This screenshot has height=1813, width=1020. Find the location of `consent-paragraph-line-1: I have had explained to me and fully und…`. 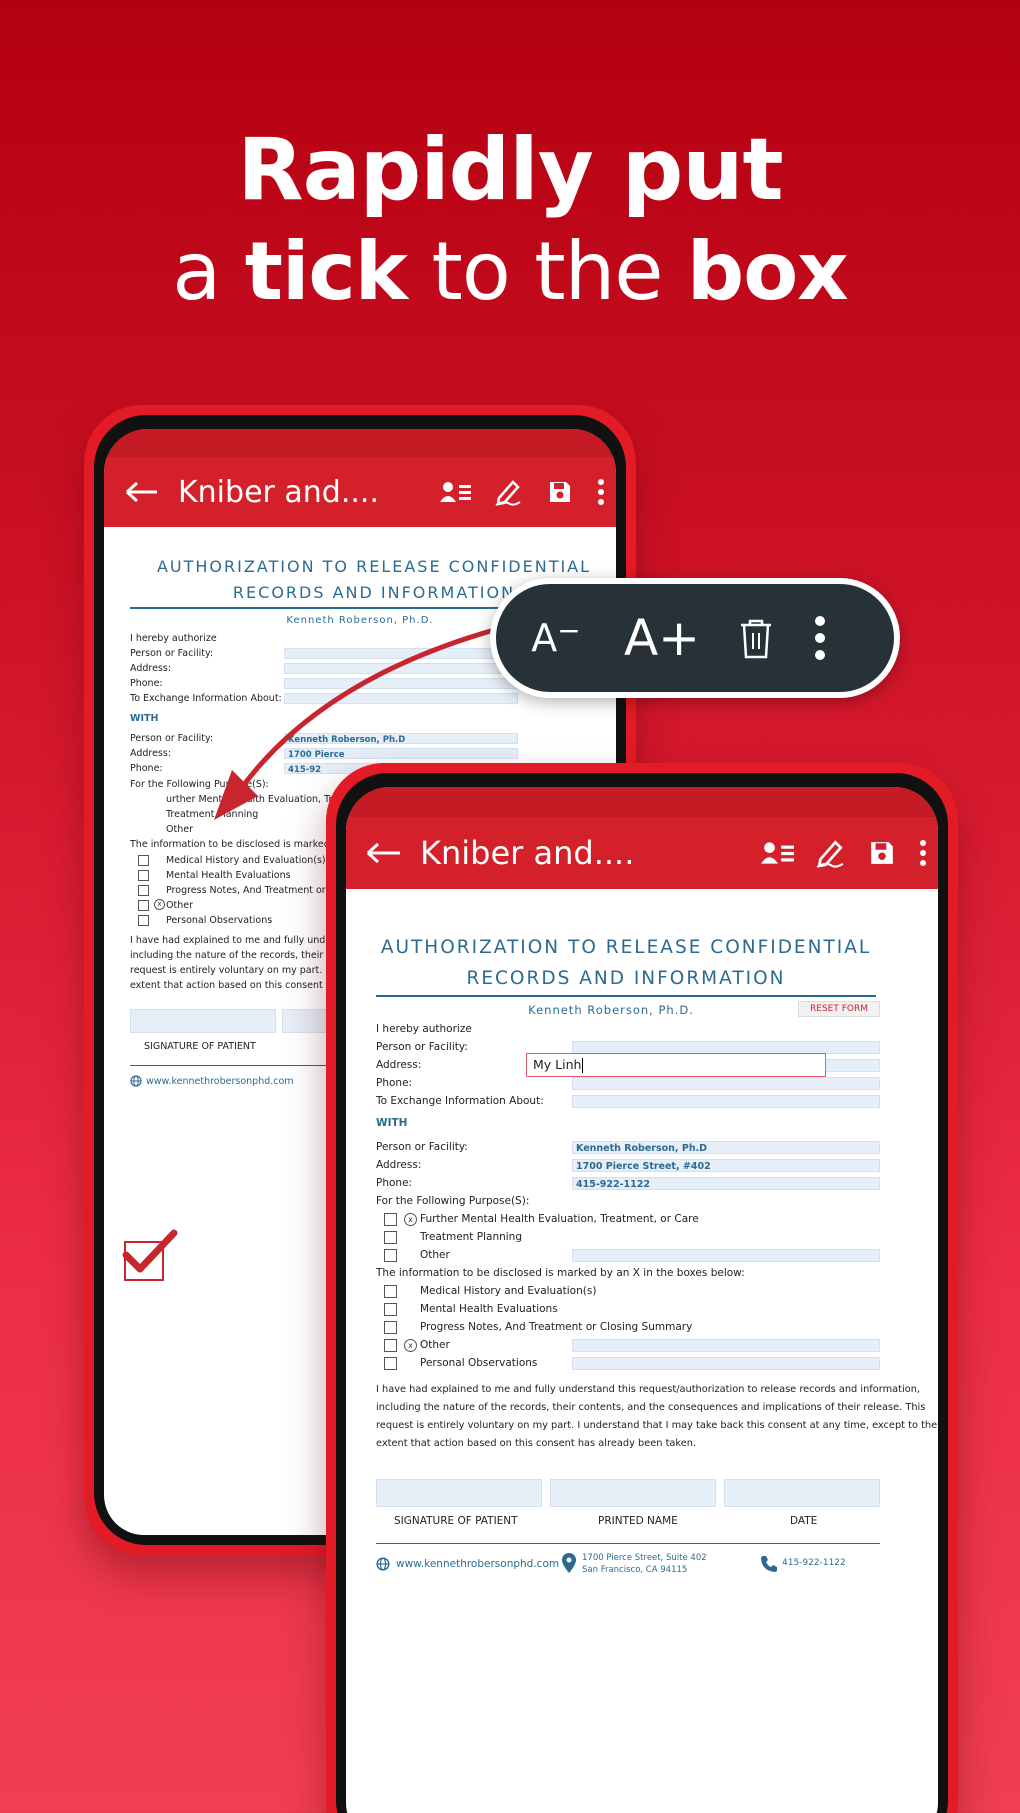

consent-paragraph-line-1: I have had explained to me and fully und… is located at coordinates (648, 1389).